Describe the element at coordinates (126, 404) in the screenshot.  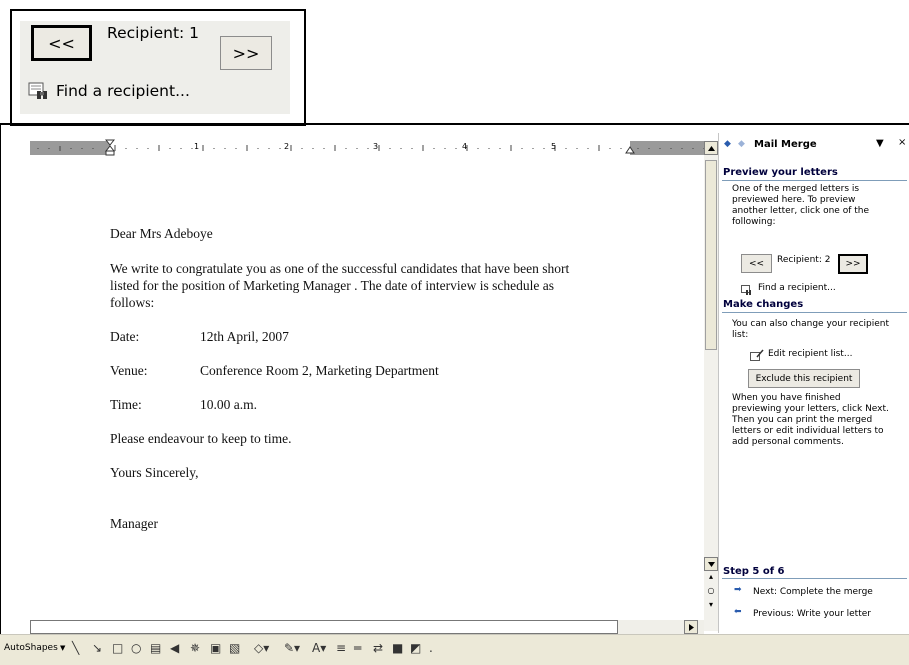
I see `time-label: Time:` at that location.